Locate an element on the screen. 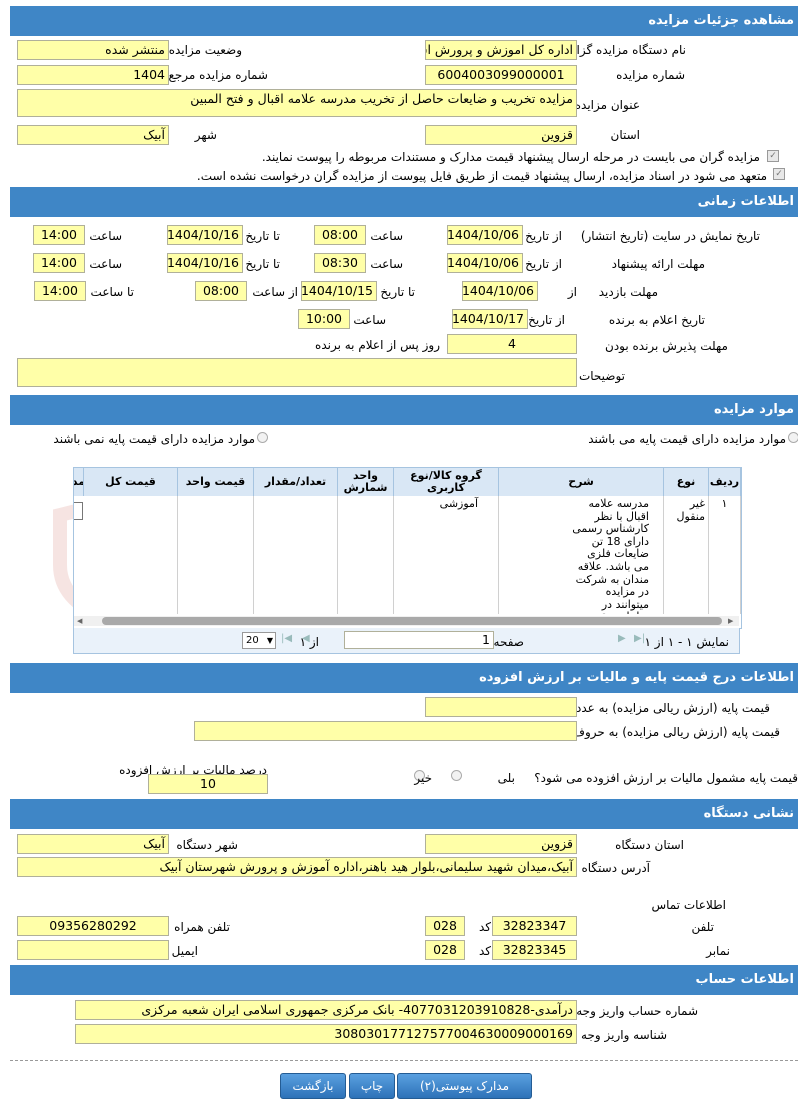 Image resolution: width=798 pixels, height=1117 pixels. horizontal-scrollbar: ◀ ▶ is located at coordinates (406, 621).